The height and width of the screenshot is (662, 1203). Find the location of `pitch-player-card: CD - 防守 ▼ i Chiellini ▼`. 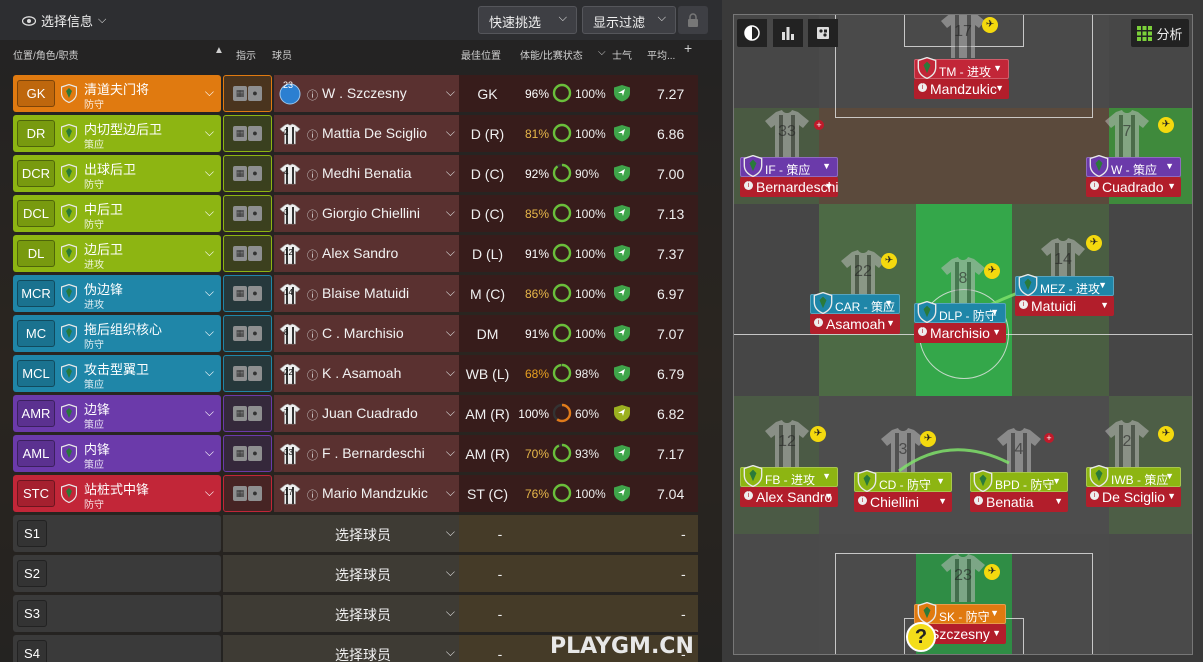

pitch-player-card: CD - 防守 ▼ i Chiellini ▼ is located at coordinates (903, 490).